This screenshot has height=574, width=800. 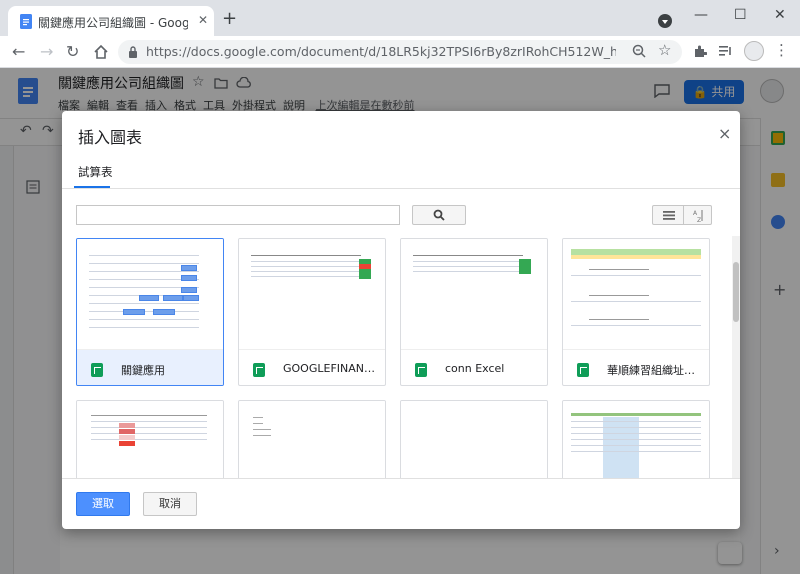 I want to click on svg-text: A, so click(x=695, y=213).